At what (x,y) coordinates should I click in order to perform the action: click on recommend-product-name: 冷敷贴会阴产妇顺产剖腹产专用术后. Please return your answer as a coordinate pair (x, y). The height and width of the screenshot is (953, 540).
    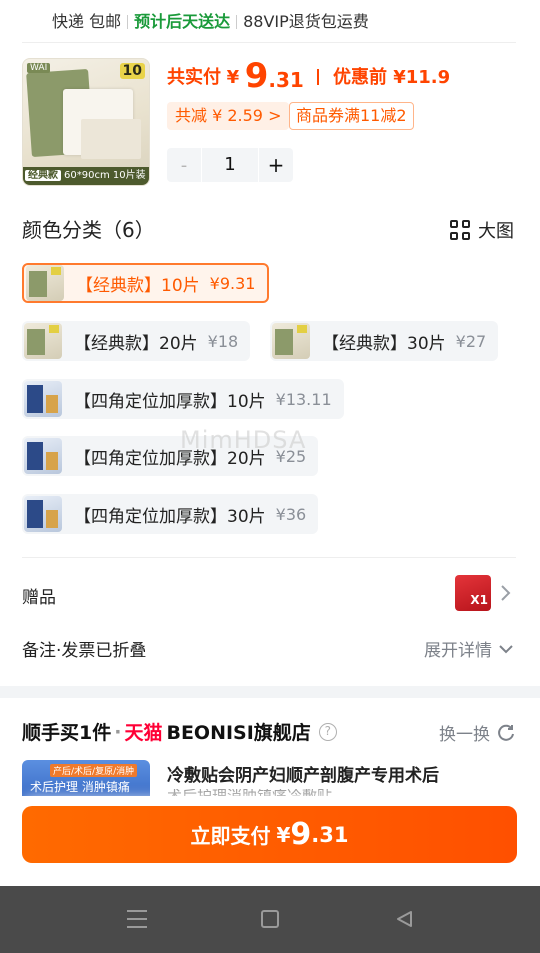
    Looking at the image, I should click on (303, 773).